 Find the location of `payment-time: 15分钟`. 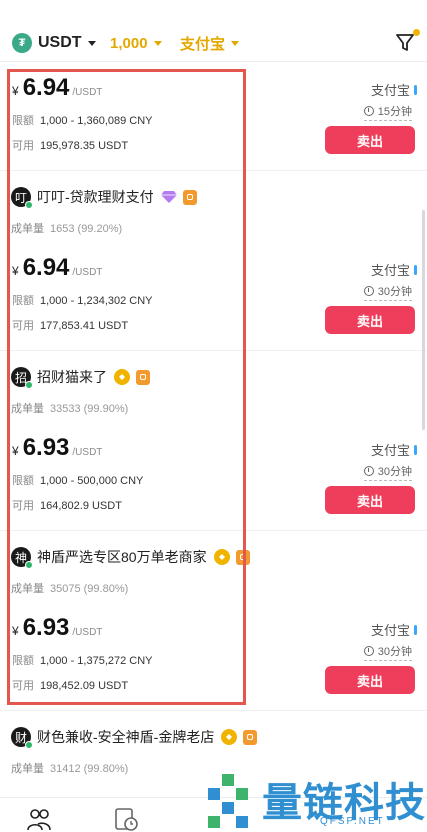

payment-time: 15分钟 is located at coordinates (387, 112).